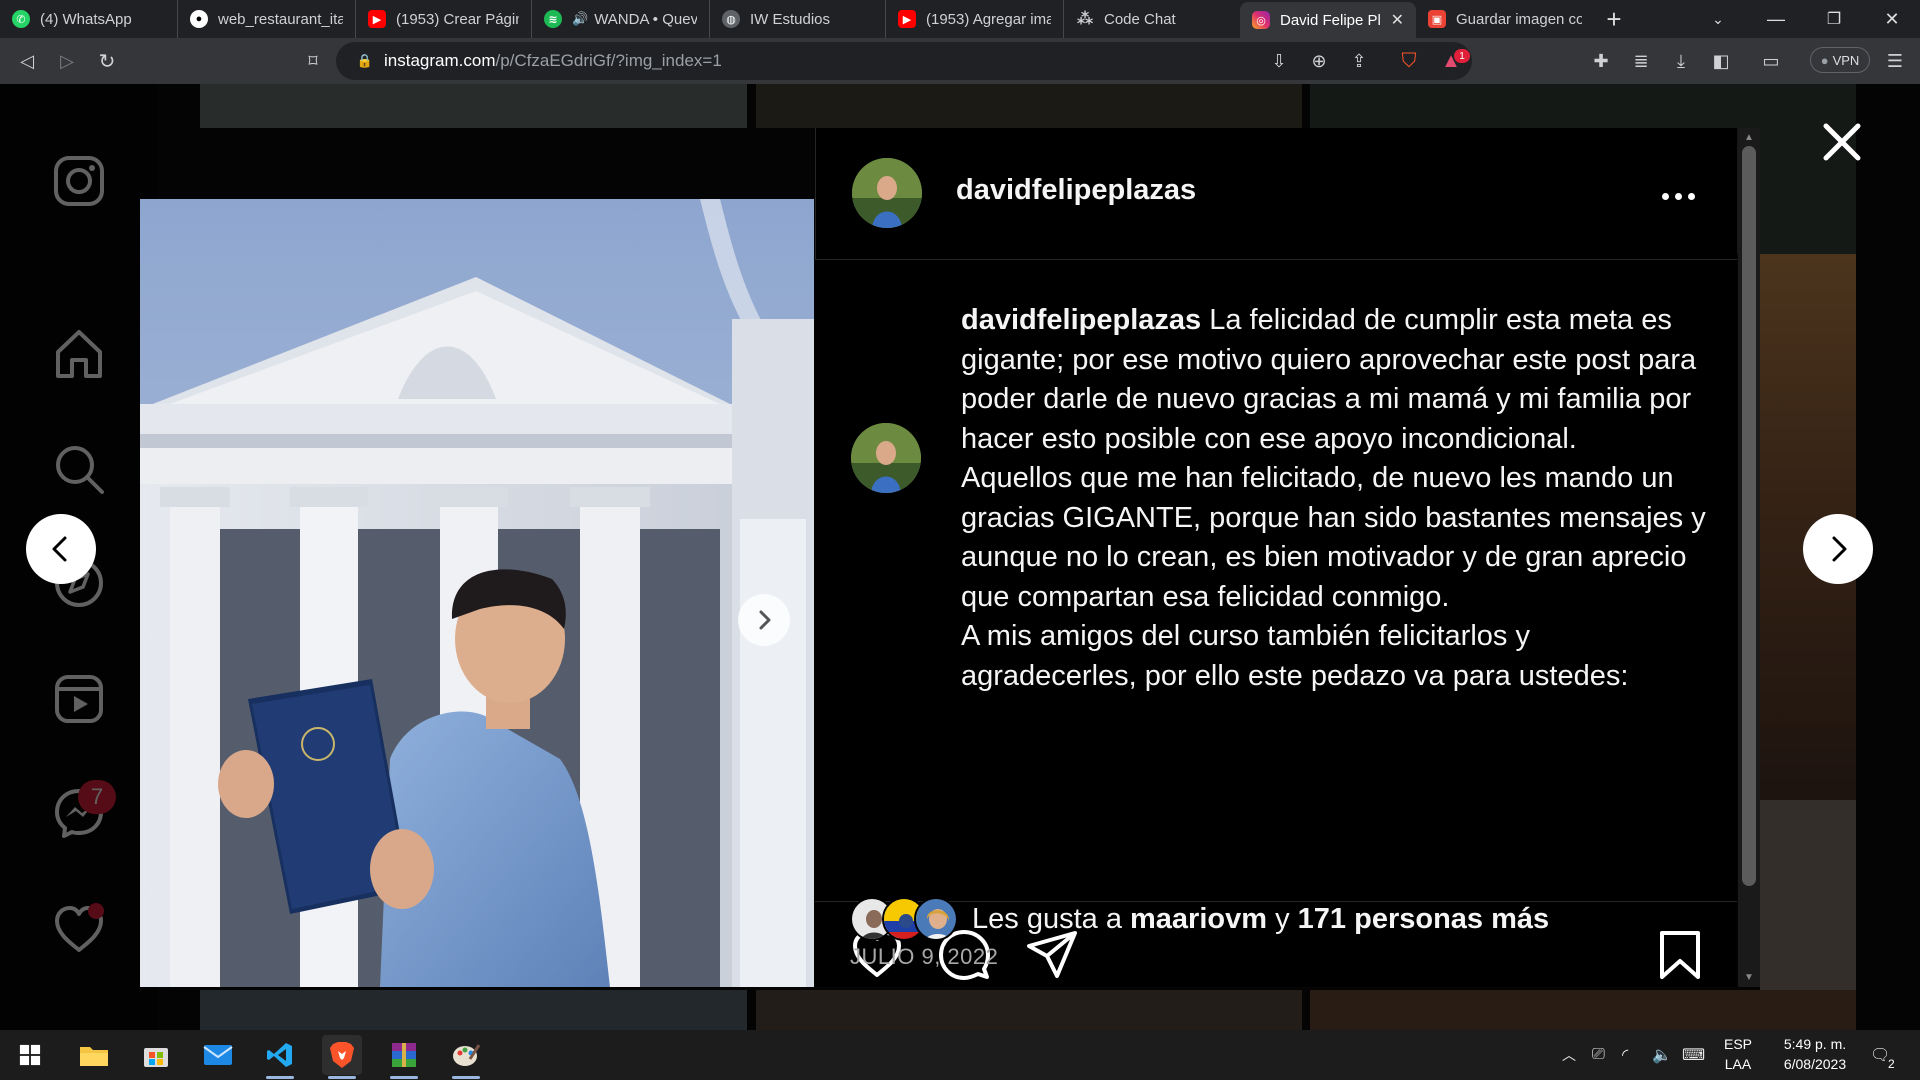 Image resolution: width=1920 pixels, height=1080 pixels. What do you see at coordinates (731, 19) in the screenshot?
I see `globe-icon: ◍` at bounding box center [731, 19].